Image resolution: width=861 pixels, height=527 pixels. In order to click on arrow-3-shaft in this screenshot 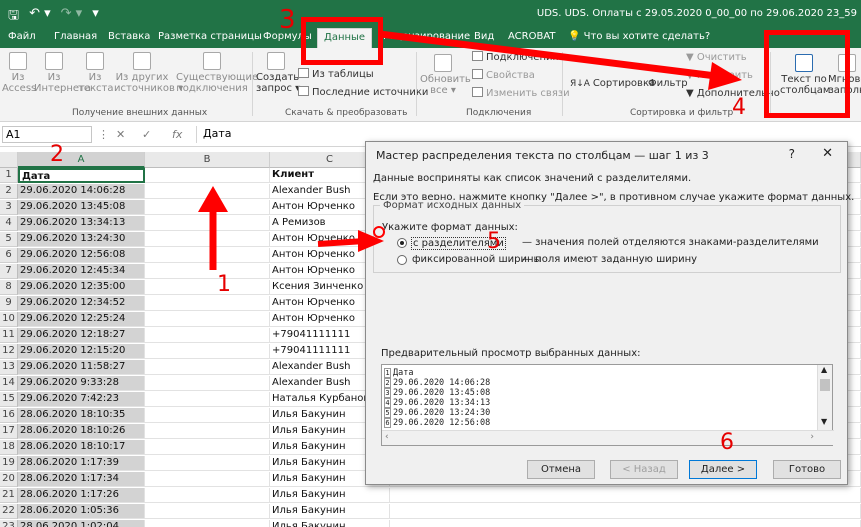, I will do `click(548, 55)`.